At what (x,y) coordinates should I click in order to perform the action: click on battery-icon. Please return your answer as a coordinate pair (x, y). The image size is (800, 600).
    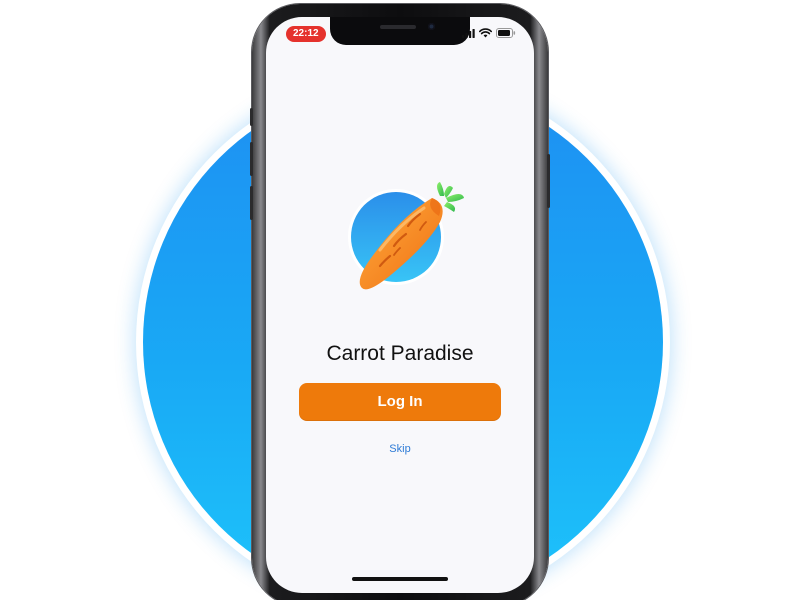
    Looking at the image, I should click on (506, 33).